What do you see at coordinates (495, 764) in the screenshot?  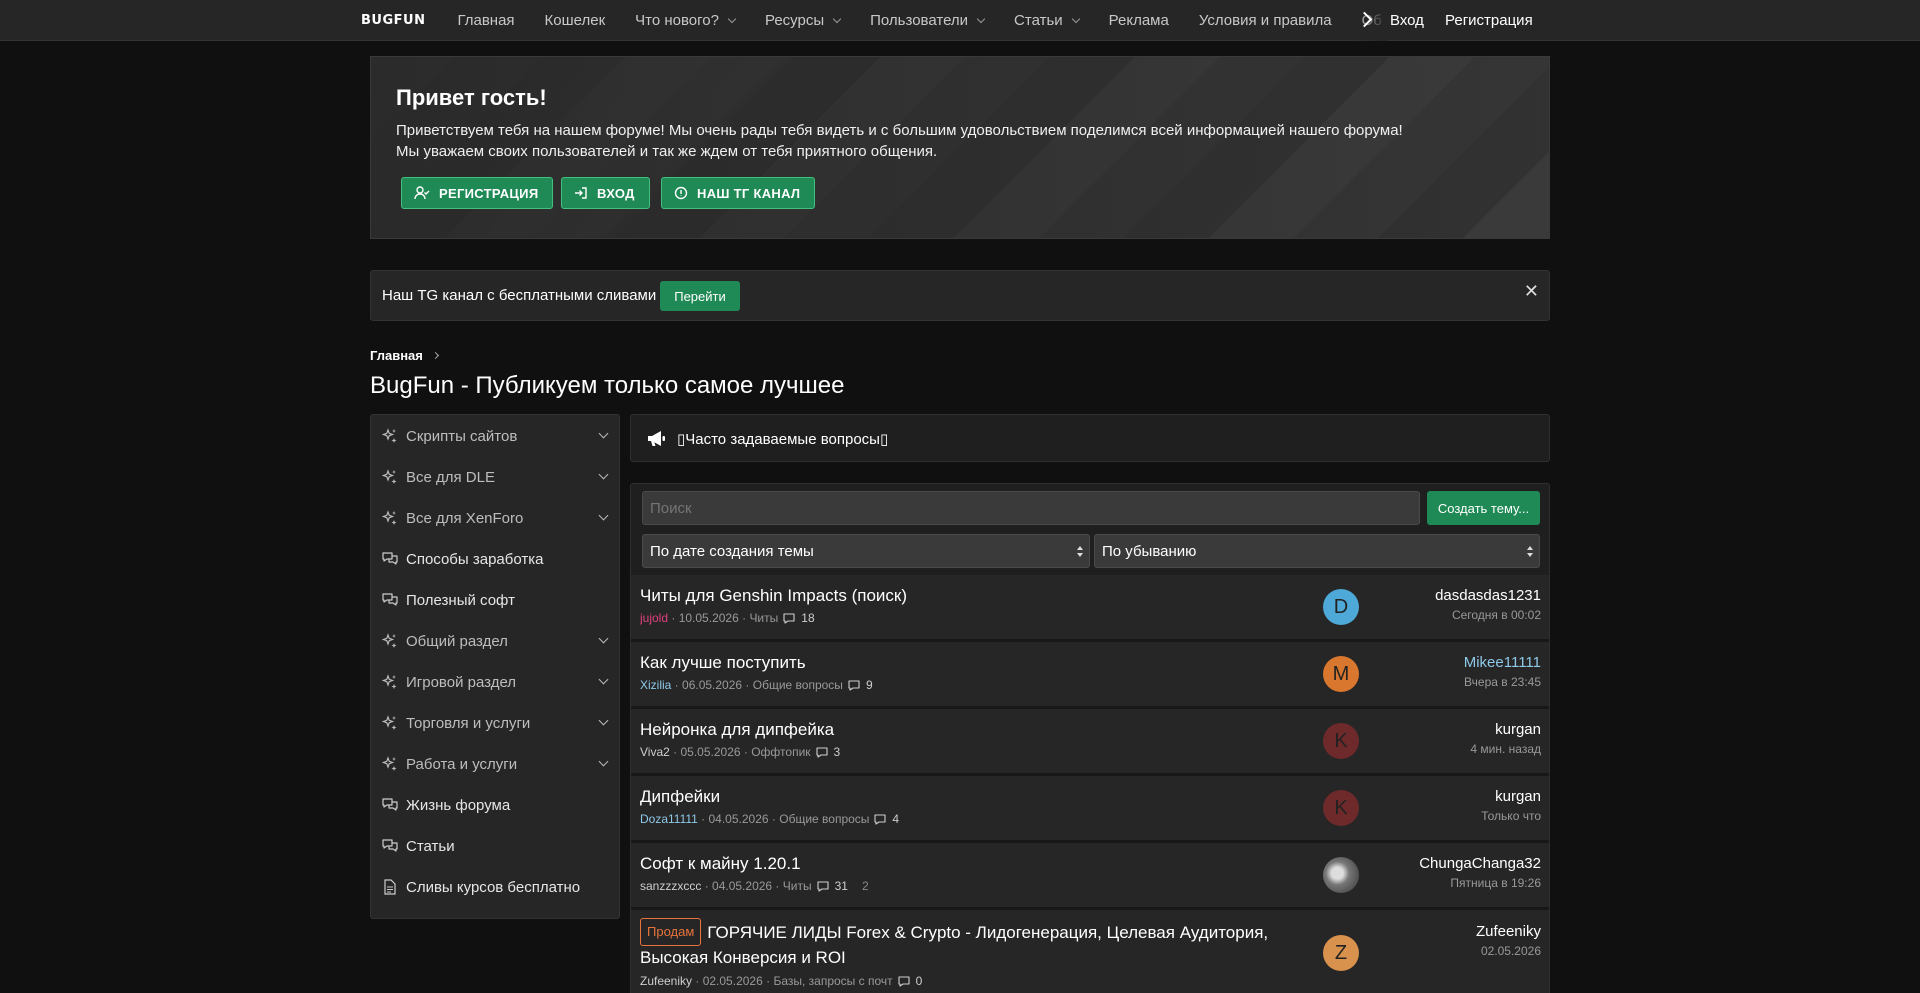 I see `sidebar-item: Работа и услуги` at bounding box center [495, 764].